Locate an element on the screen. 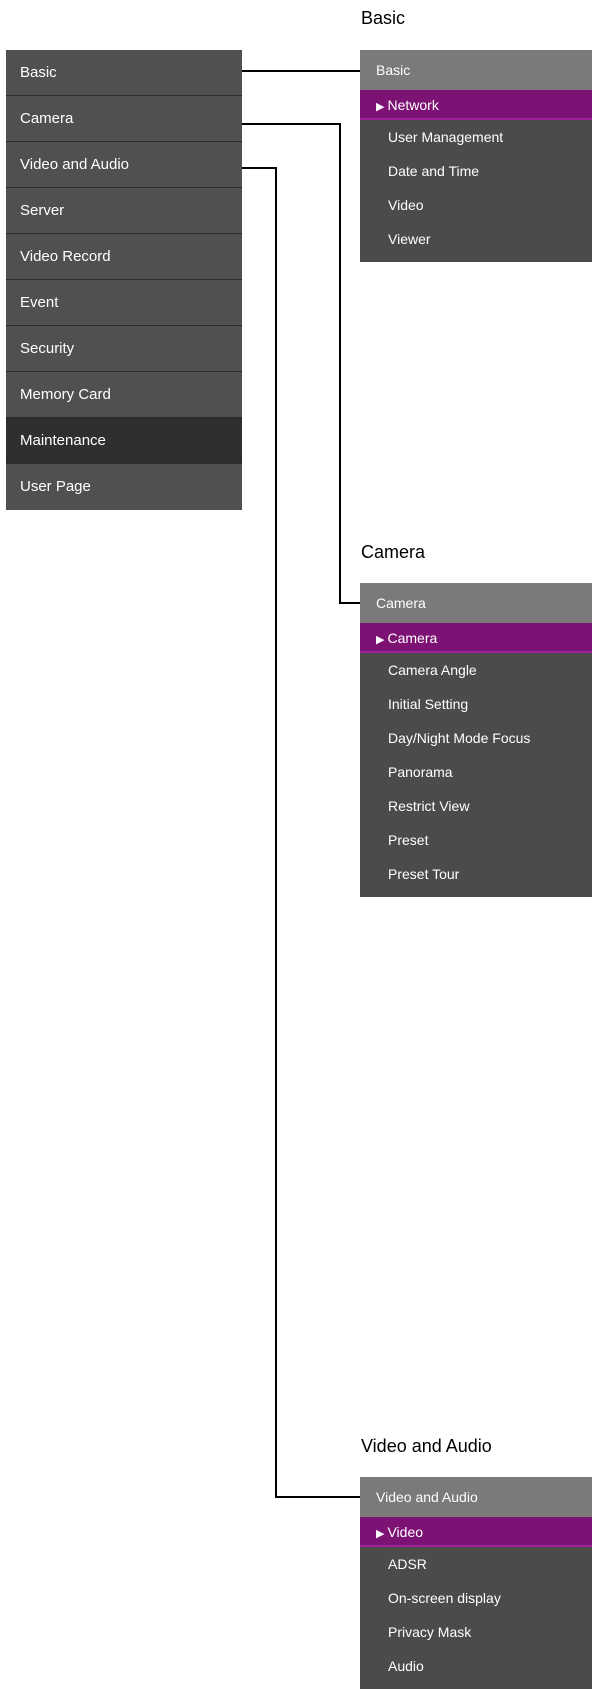 The height and width of the screenshot is (1689, 592). submenu-active-label: Camera is located at coordinates (412, 638).